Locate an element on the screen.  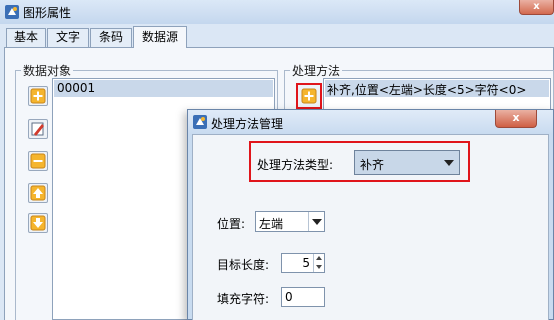
method-type-value: 补齐 is located at coordinates (372, 165).